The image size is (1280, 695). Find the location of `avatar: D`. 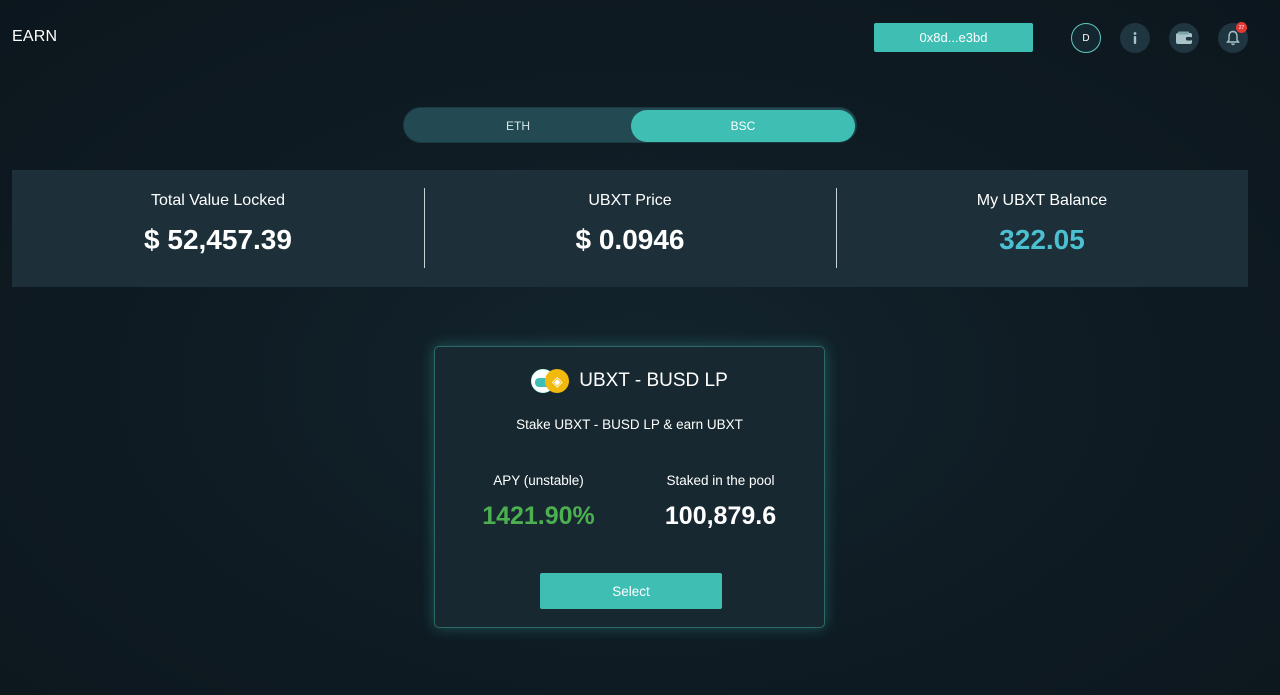

avatar: D is located at coordinates (1086, 38).